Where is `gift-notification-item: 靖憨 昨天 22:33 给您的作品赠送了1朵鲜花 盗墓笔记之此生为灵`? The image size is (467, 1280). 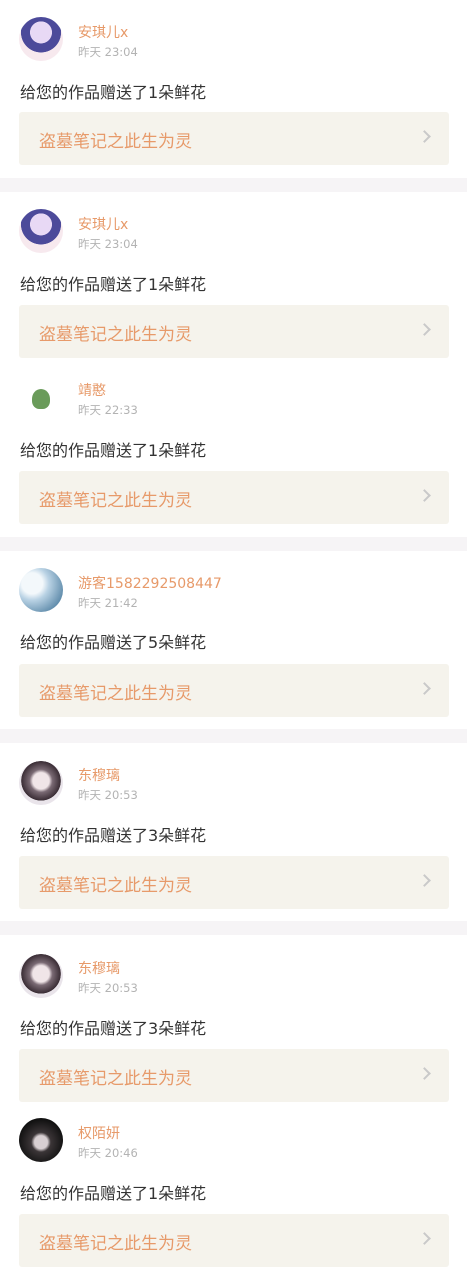
gift-notification-item: 靖憨 昨天 22:33 给您的作品赠送了1朵鲜花 盗墓笔记之此生为灵 is located at coordinates (233, 448).